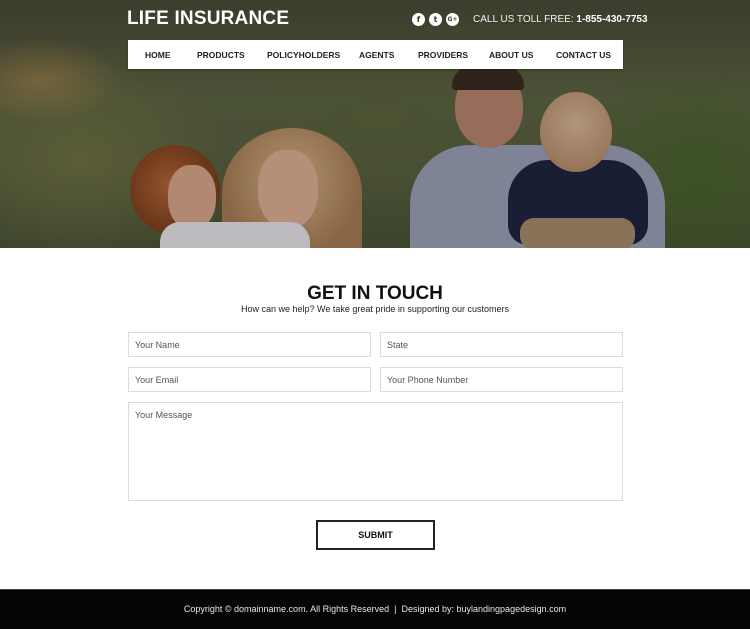 This screenshot has width=750, height=629. What do you see at coordinates (249, 379) in the screenshot?
I see `email-input` at bounding box center [249, 379].